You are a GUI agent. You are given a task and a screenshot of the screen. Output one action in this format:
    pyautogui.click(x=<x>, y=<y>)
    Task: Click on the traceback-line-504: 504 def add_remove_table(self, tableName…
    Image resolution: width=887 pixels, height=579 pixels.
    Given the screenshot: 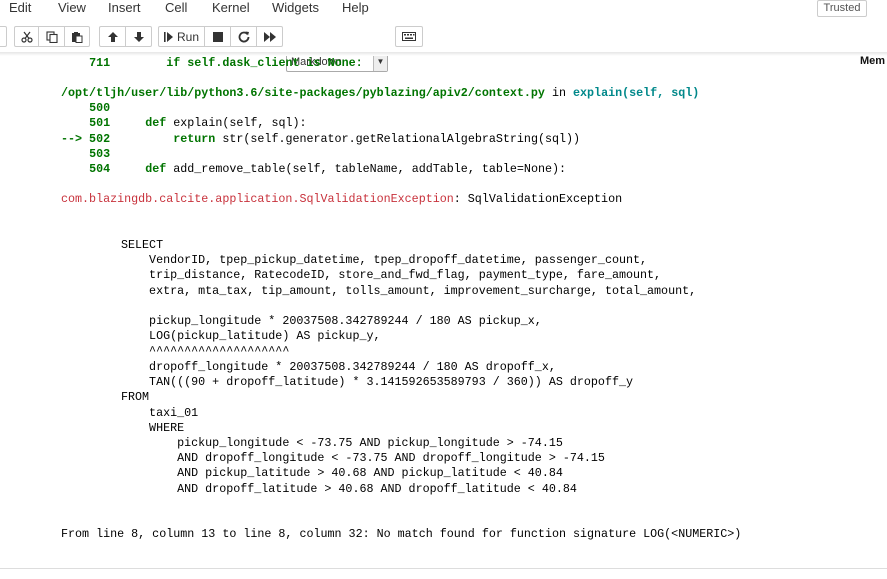 What is the action you would take?
    pyautogui.click(x=328, y=169)
    